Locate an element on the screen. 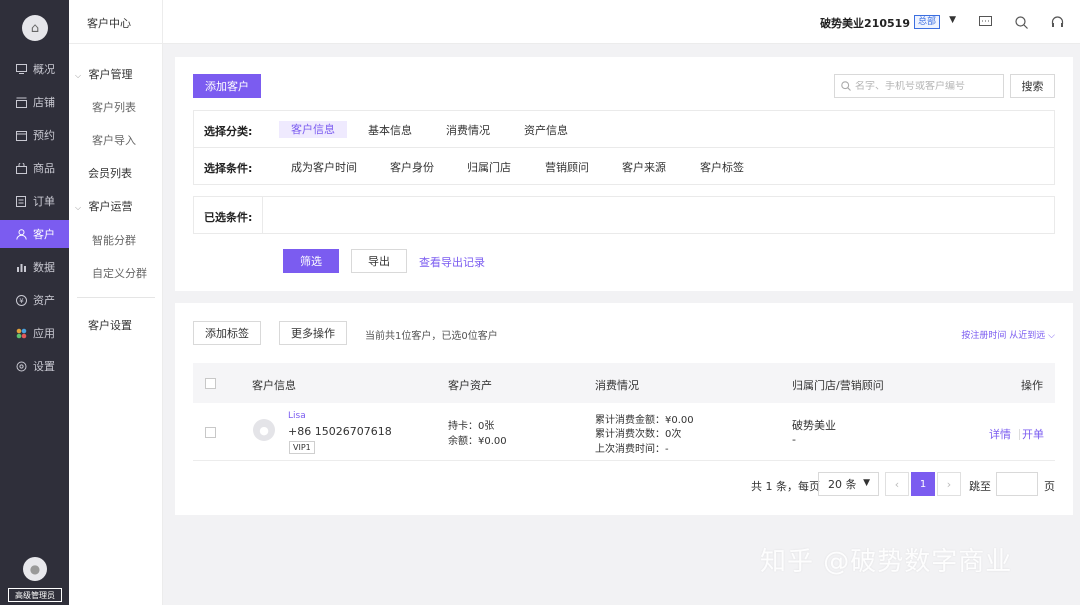 This screenshot has height=605, width=1080. nav-label: 商品 is located at coordinates (44, 168).